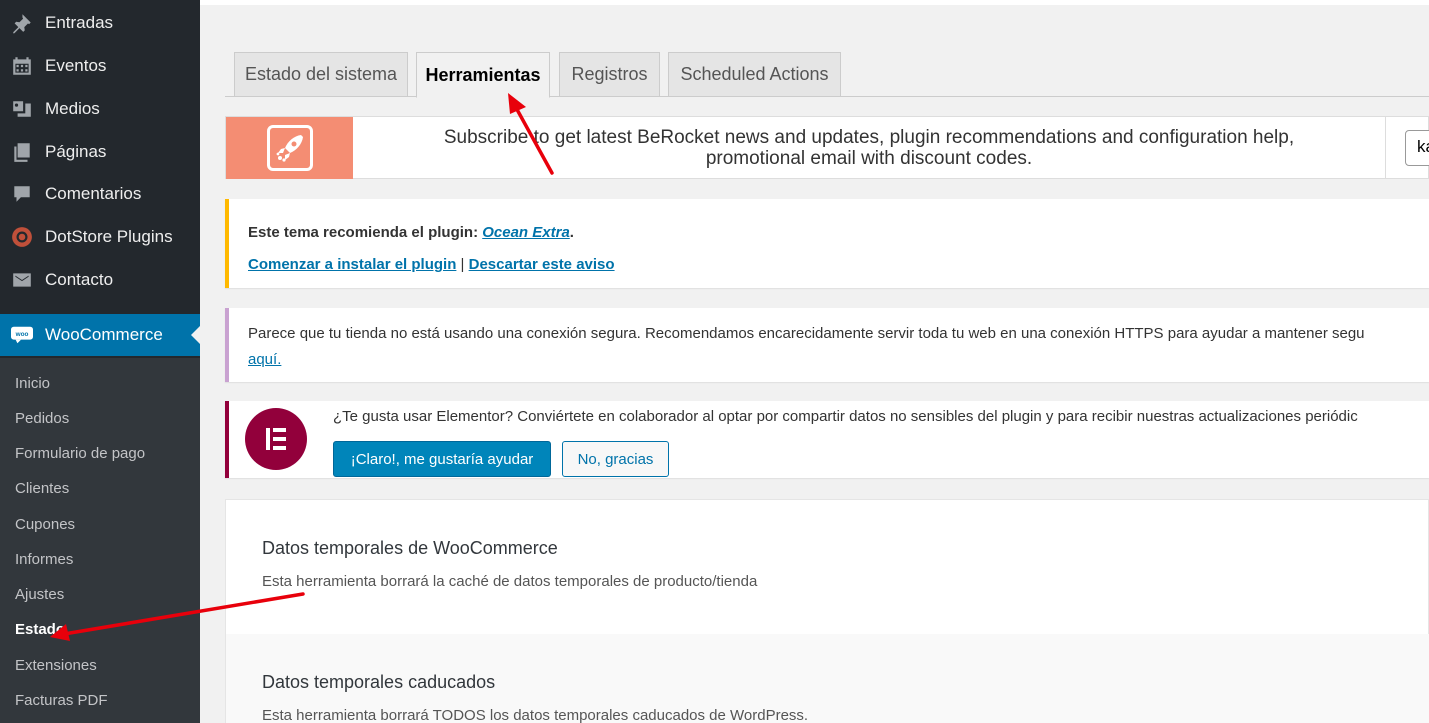 The width and height of the screenshot is (1429, 723). Describe the element at coordinates (609, 74) in the screenshot. I see `tab-registros: Registros` at that location.